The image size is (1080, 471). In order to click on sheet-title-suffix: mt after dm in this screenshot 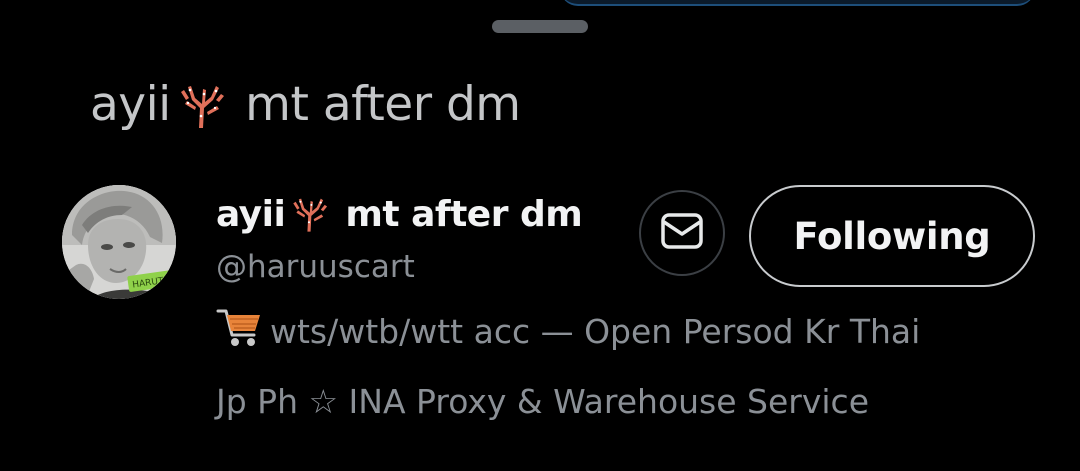, I will do `click(375, 104)`.